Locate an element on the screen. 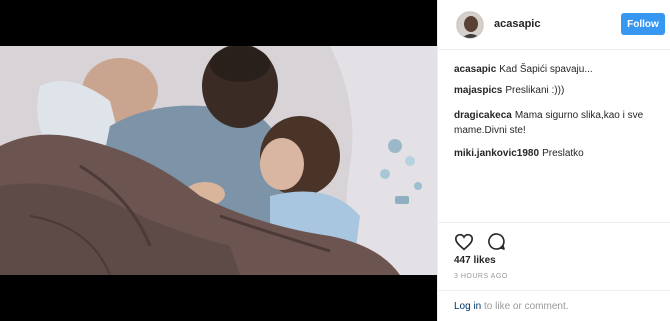 The image size is (670, 321). comment-item: miki.jankovic1980 Preslatko is located at coordinates (560, 153).